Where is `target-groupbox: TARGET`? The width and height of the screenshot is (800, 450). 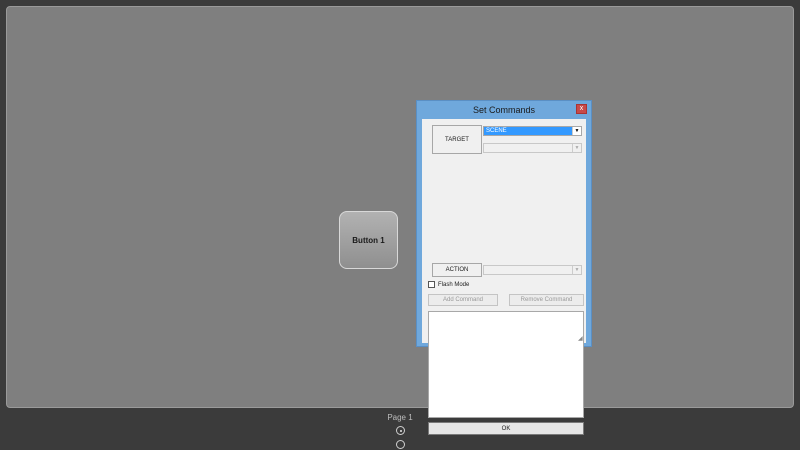
target-groupbox: TARGET is located at coordinates (457, 139).